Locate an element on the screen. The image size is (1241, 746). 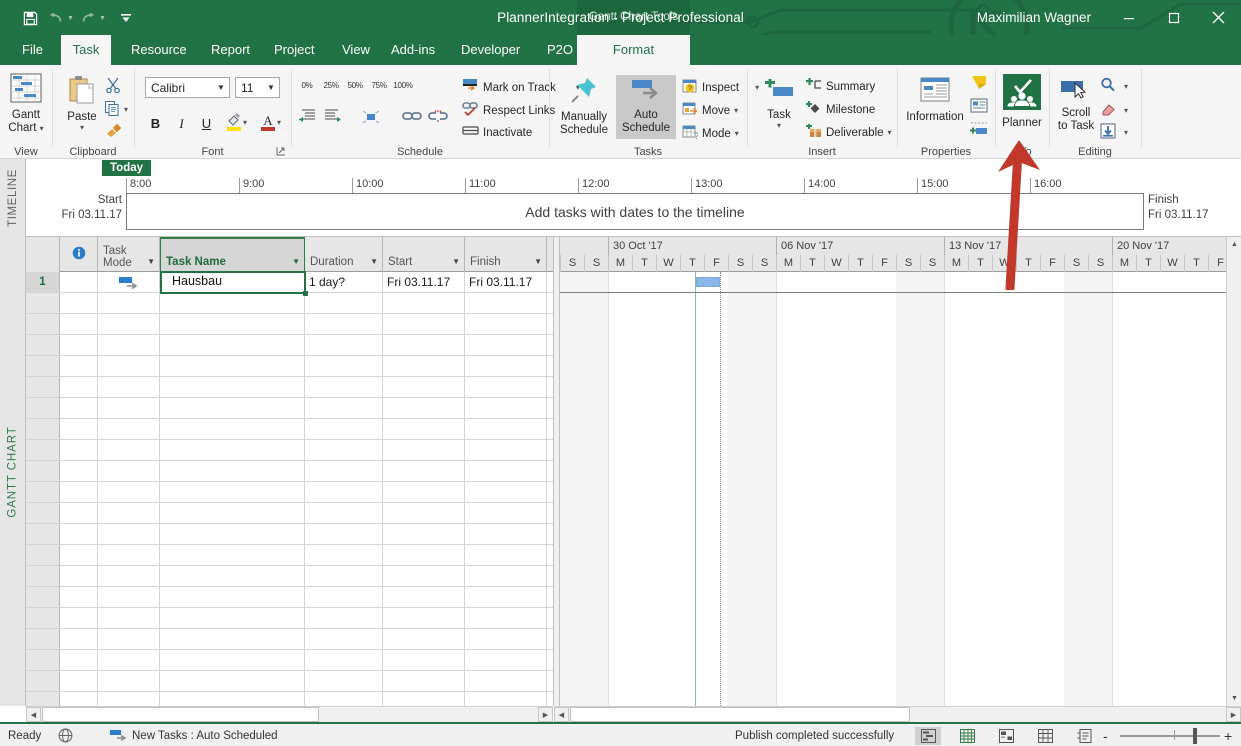
percent-complete-0-button: 0% is located at coordinates (307, 84).